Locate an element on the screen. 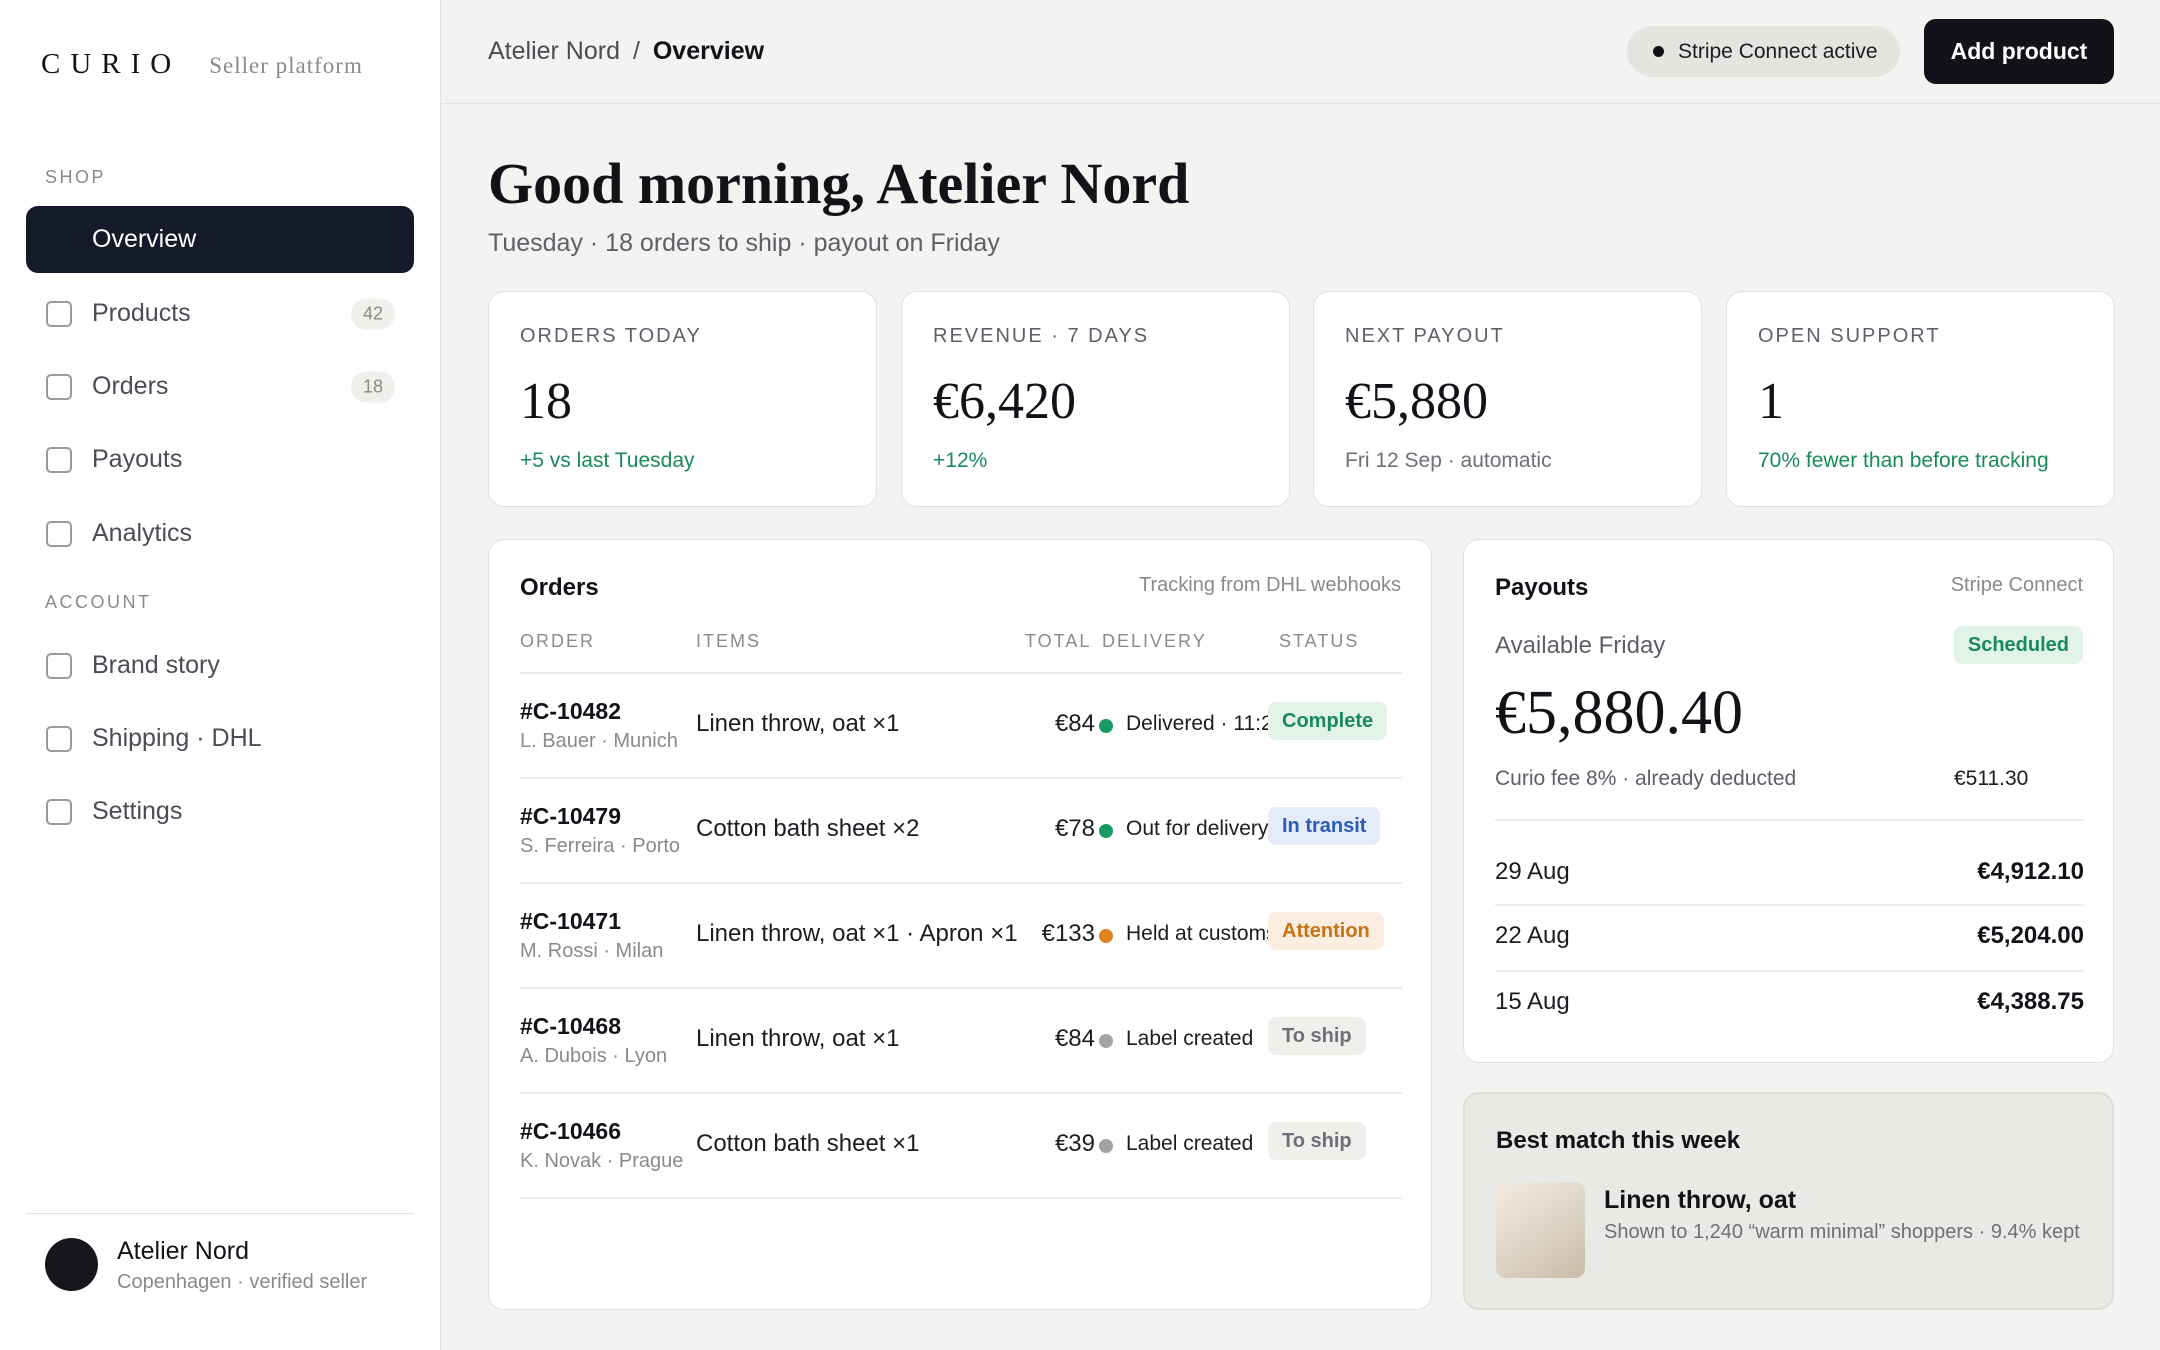  nav-section-shop: SHOP is located at coordinates (76, 177).